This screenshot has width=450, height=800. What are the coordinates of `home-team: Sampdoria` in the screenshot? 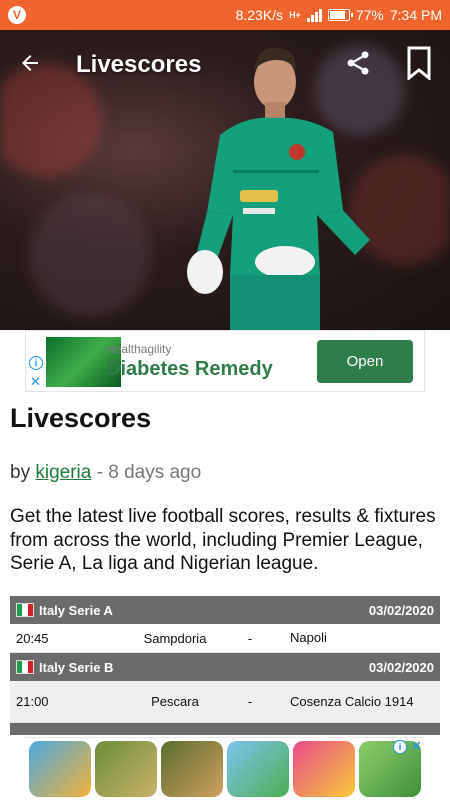 It's located at (175, 638).